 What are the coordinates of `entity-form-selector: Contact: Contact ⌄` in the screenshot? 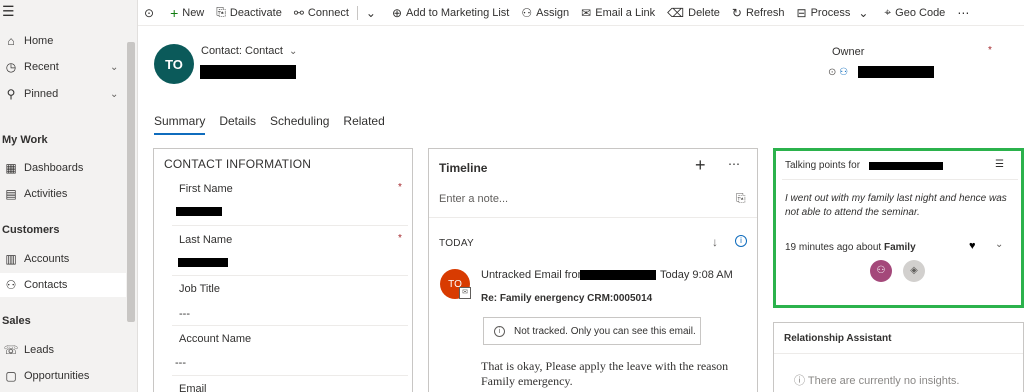 It's located at (249, 51).